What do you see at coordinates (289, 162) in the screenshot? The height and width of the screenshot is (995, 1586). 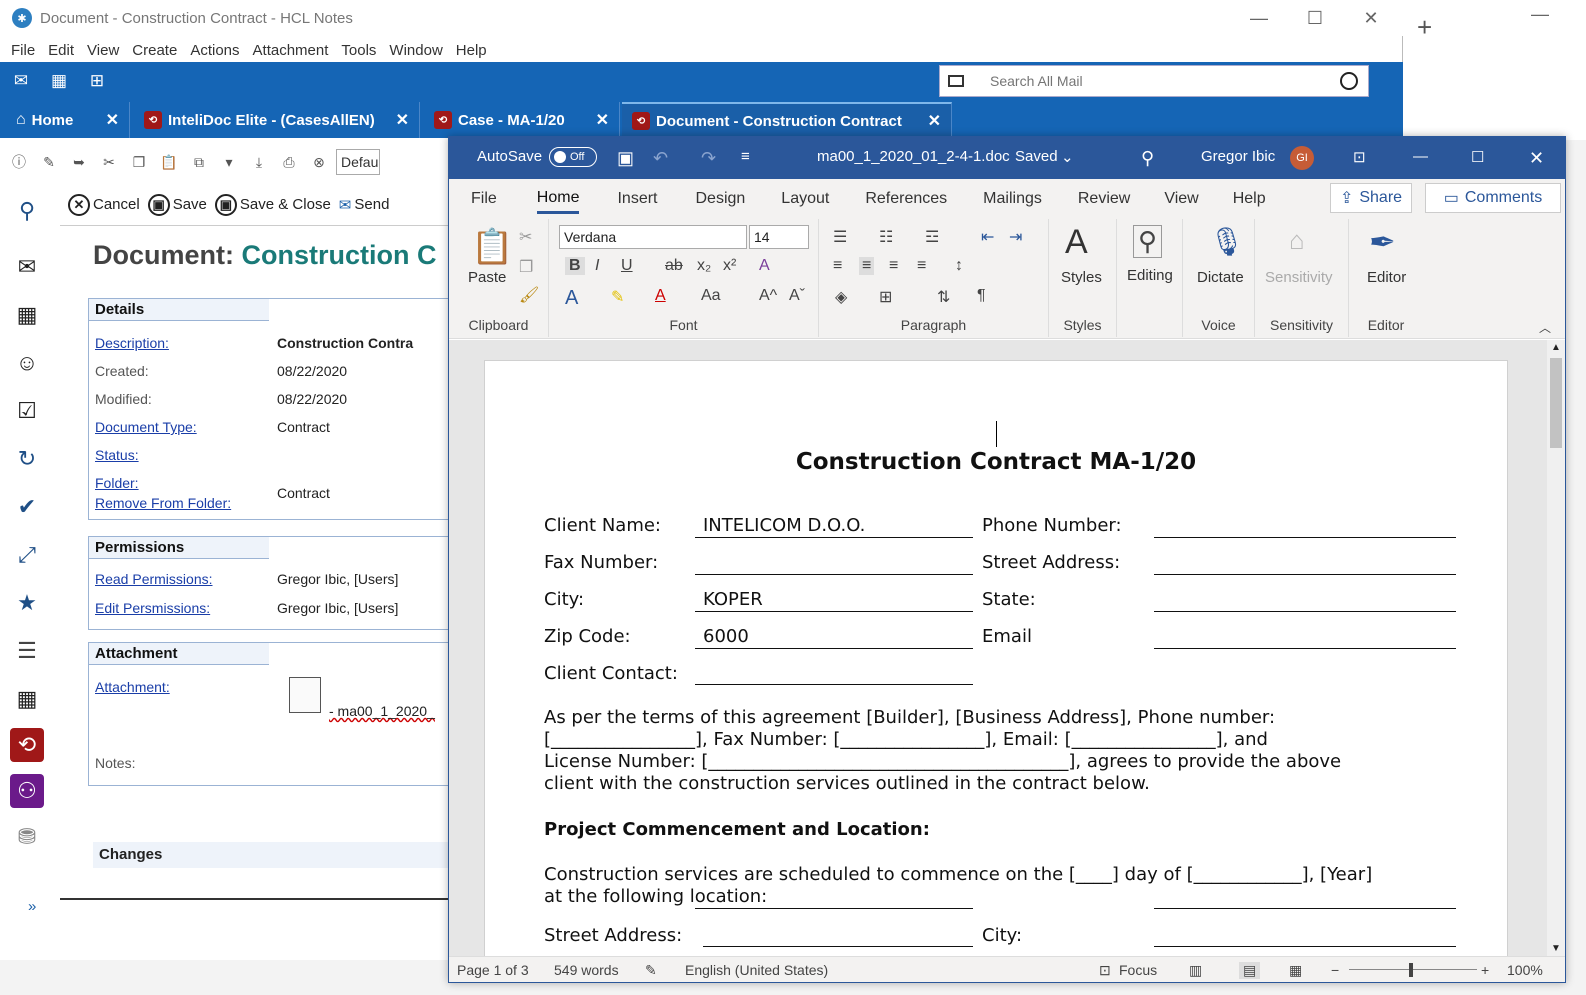 I see `print-icon: ⎙` at bounding box center [289, 162].